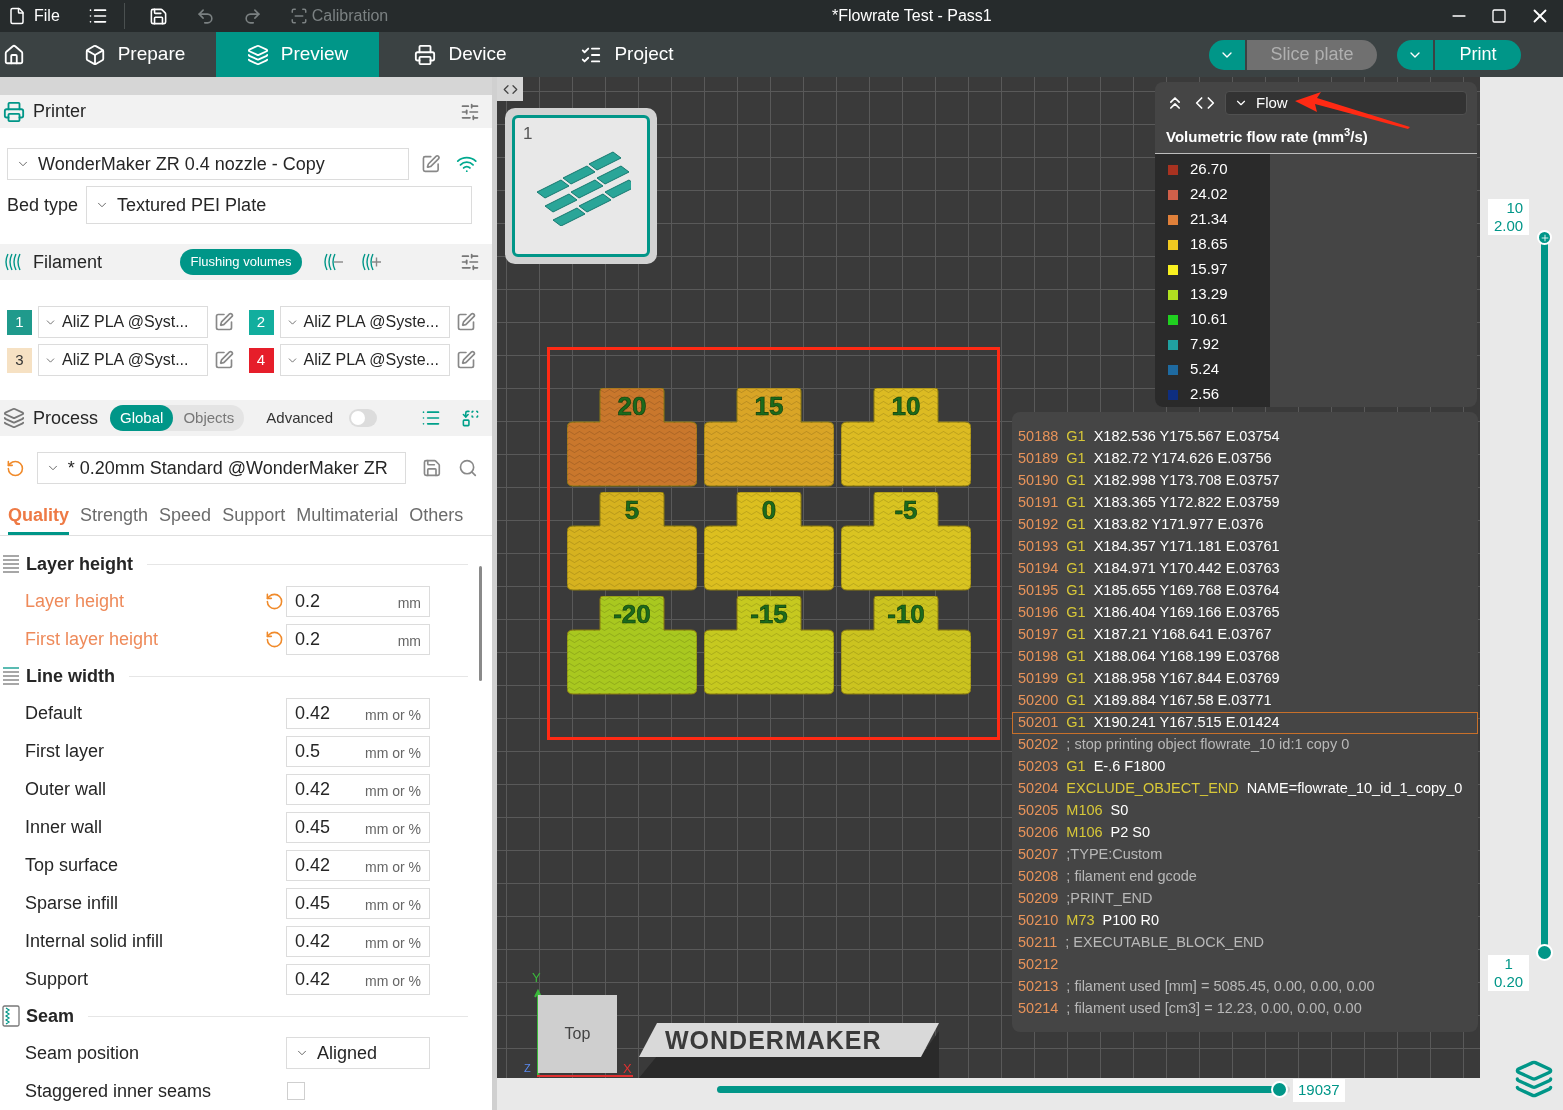  I want to click on nav-tab: Prepare, so click(134, 54).